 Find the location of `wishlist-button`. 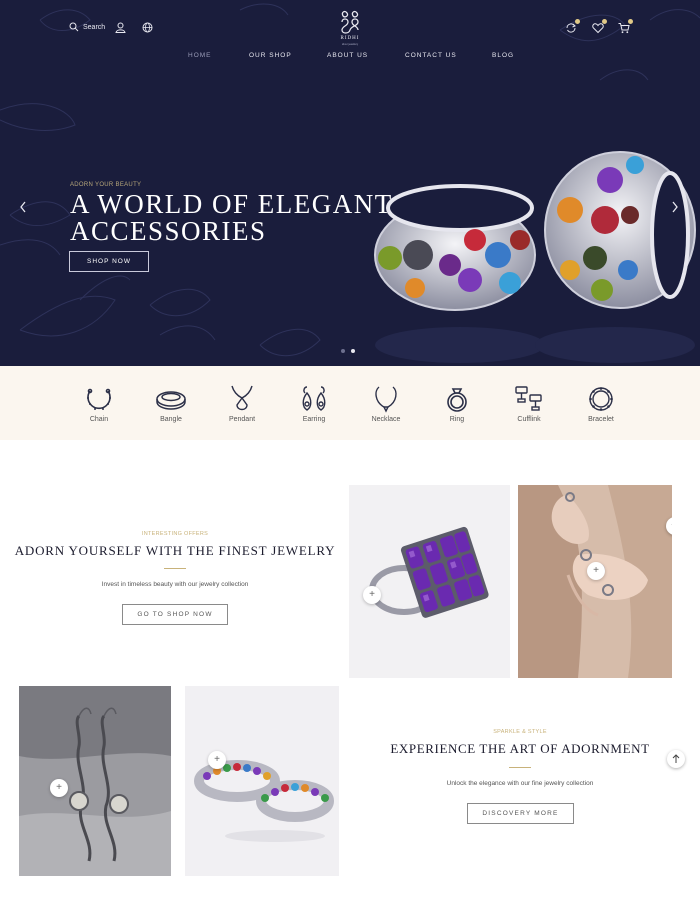

wishlist-button is located at coordinates (599, 26).